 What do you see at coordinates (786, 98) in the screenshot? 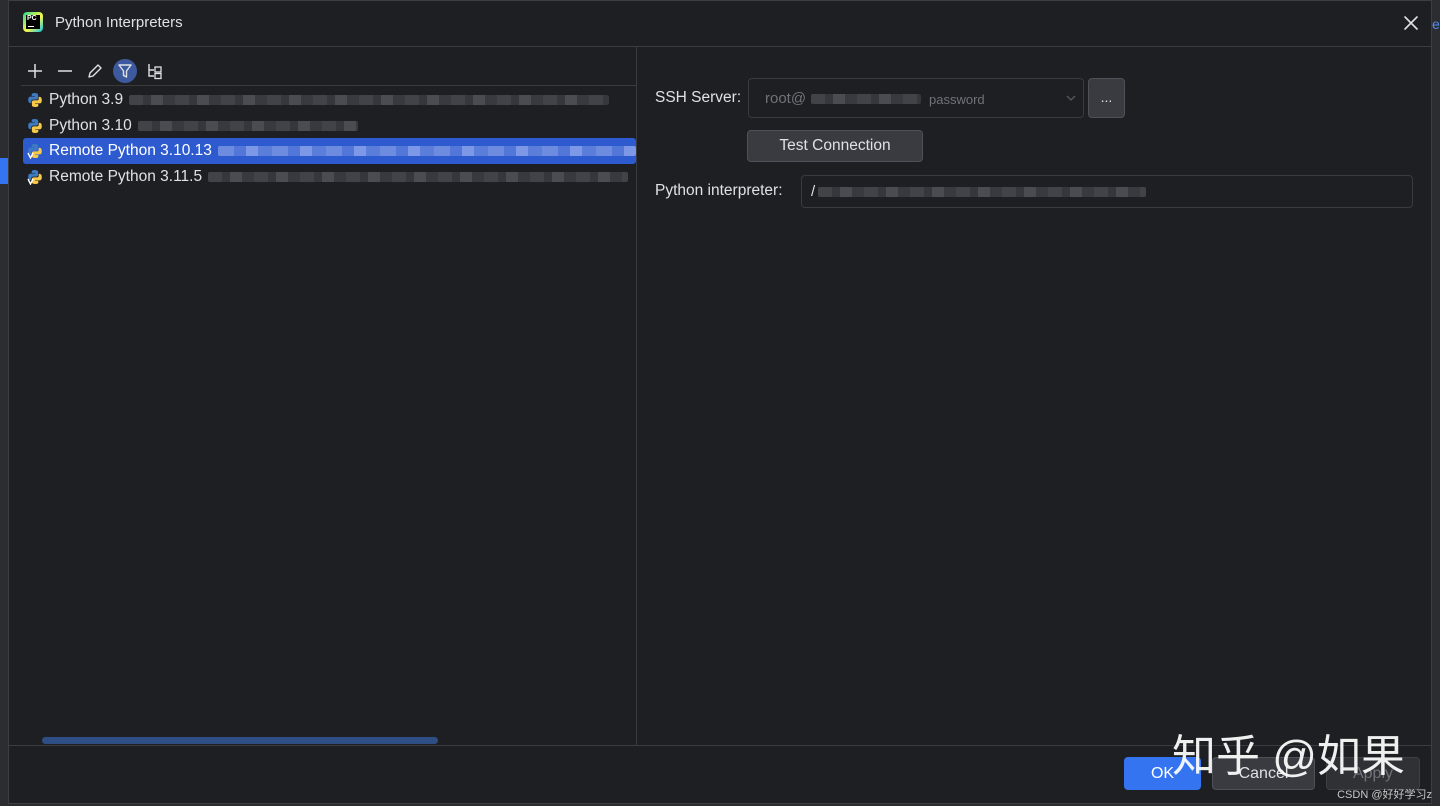
I see `ssh-server-value: root@` at bounding box center [786, 98].